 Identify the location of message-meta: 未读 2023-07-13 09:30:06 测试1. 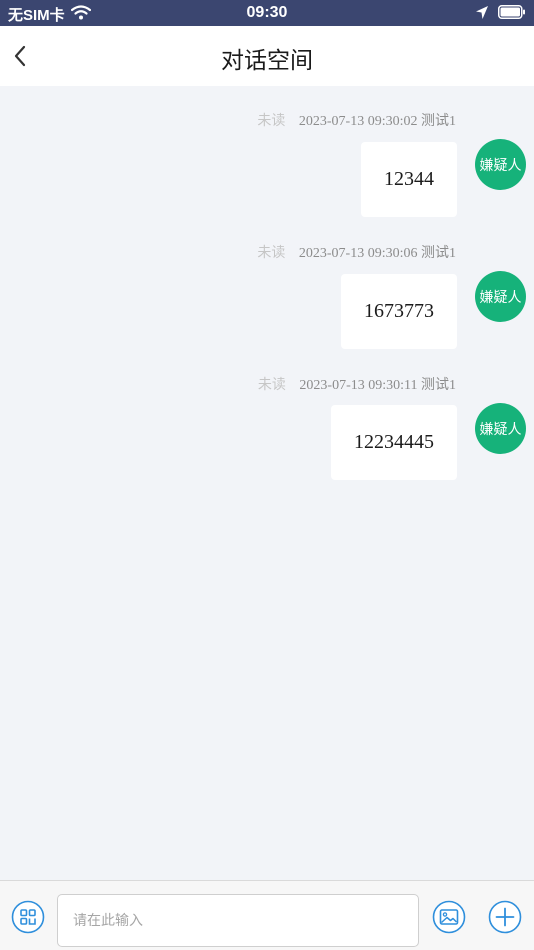
(356, 252).